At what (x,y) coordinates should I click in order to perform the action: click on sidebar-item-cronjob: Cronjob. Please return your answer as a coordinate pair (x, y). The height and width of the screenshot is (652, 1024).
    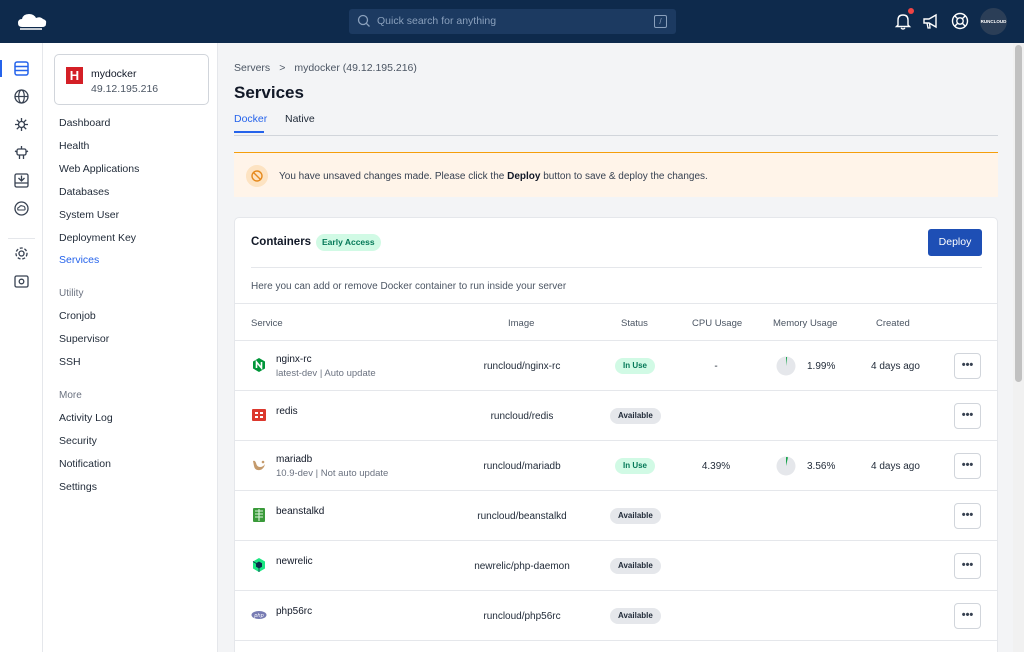
    Looking at the image, I should click on (77, 316).